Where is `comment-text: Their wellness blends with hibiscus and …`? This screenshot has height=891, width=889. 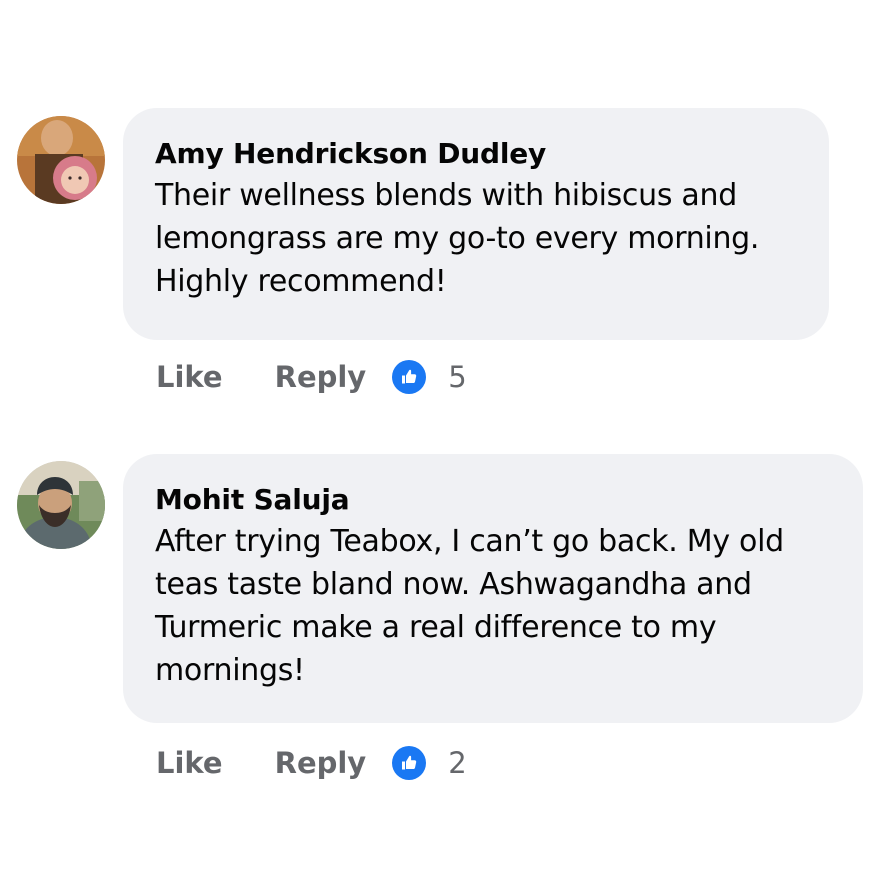
comment-text: Their wellness blends with hibiscus and … is located at coordinates (457, 238).